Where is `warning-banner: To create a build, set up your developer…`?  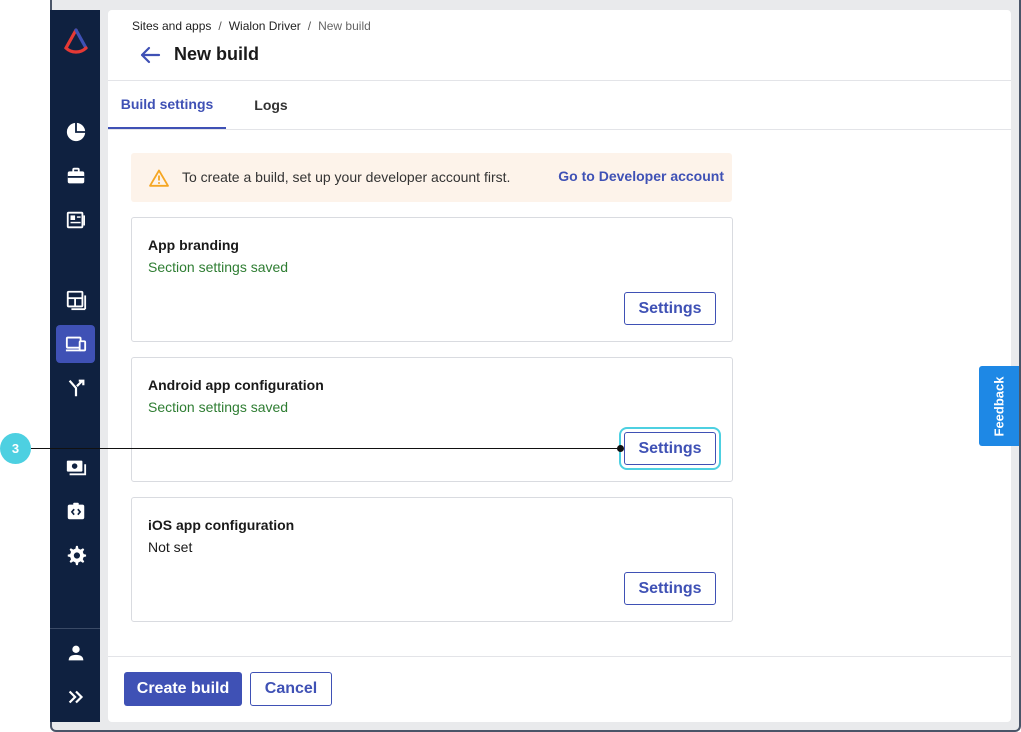 warning-banner: To create a build, set up your developer… is located at coordinates (431, 177).